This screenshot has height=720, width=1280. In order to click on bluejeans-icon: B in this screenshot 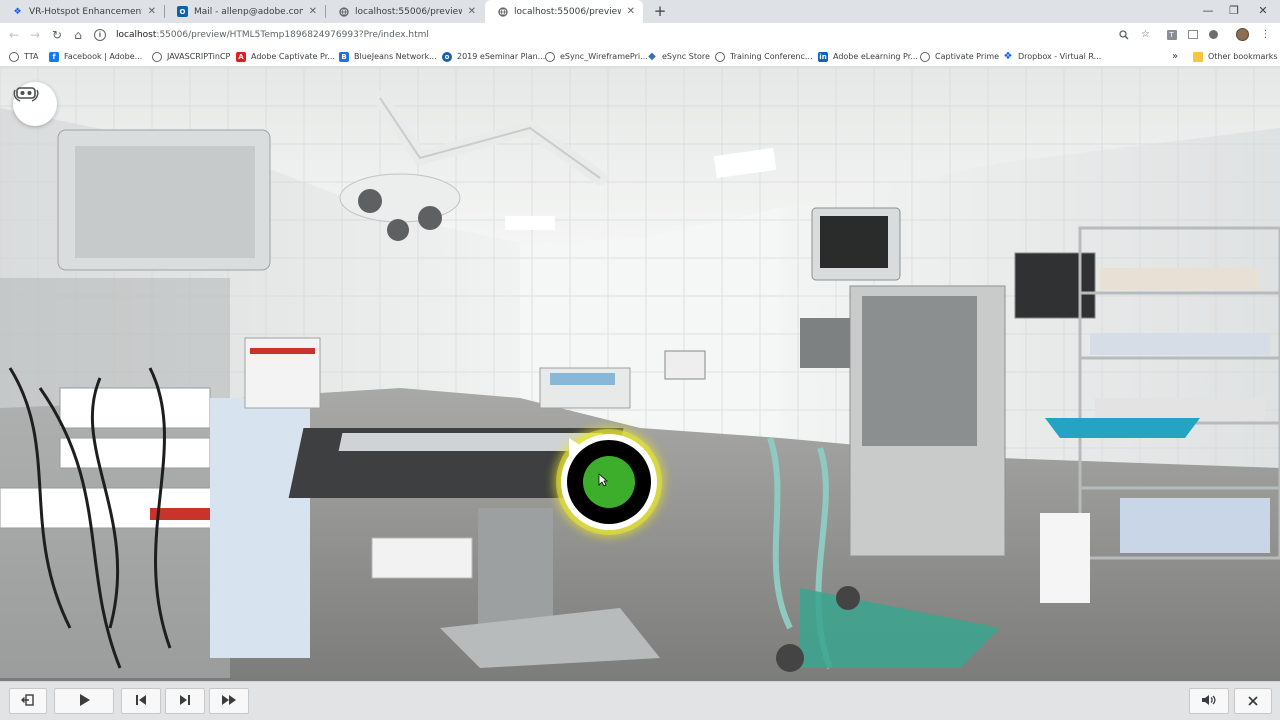, I will do `click(344, 56)`.